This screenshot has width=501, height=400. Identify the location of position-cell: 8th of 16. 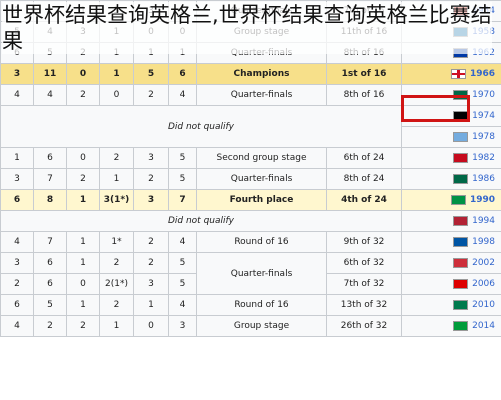
(364, 95).